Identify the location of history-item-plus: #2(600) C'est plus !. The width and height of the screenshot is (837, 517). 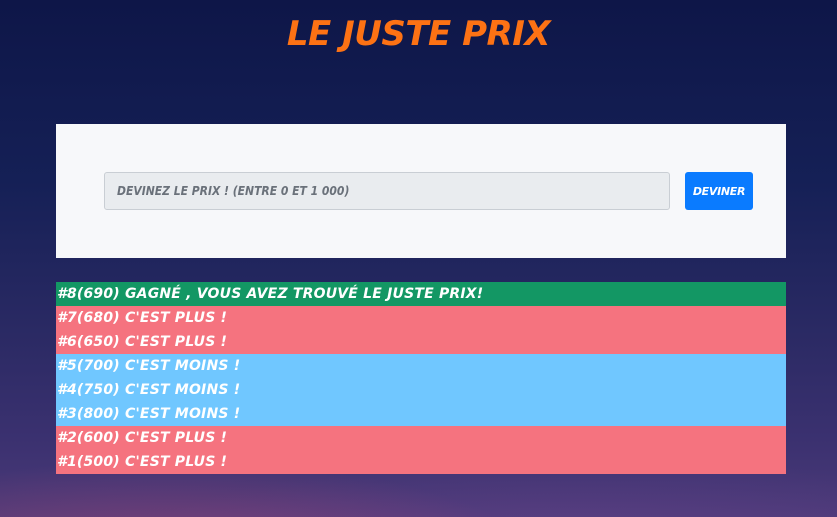
(421, 438).